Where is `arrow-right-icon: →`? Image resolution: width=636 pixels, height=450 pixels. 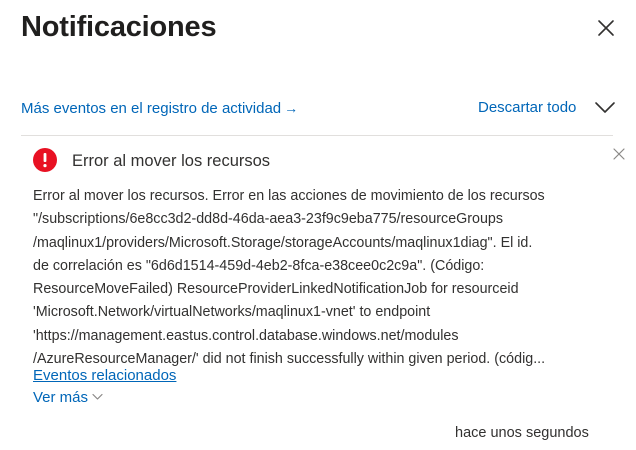
arrow-right-icon: → is located at coordinates (291, 108).